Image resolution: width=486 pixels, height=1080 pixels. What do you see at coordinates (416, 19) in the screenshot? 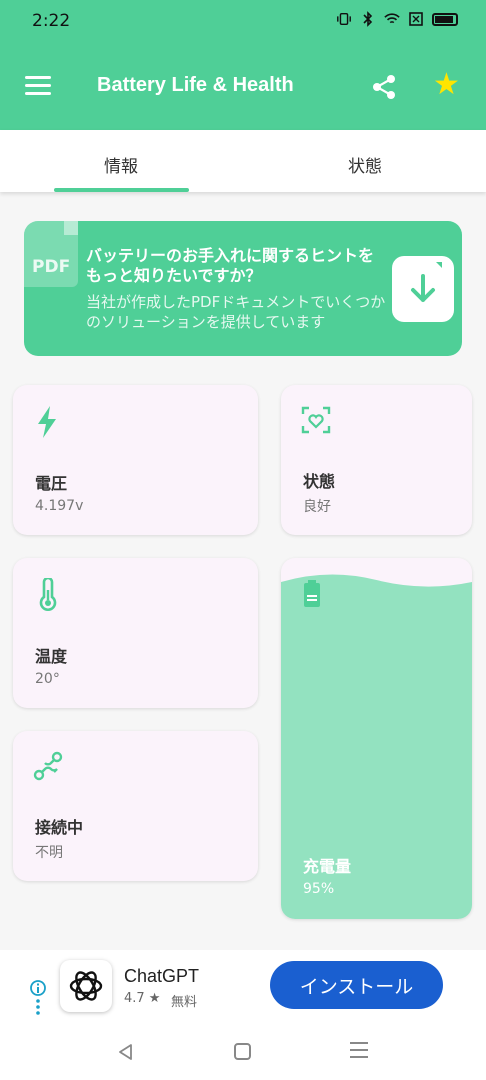
I see `sim-icon` at bounding box center [416, 19].